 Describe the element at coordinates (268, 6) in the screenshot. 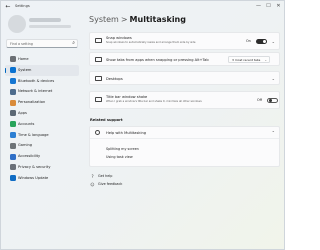

I see `maximize-button: ☐` at that location.